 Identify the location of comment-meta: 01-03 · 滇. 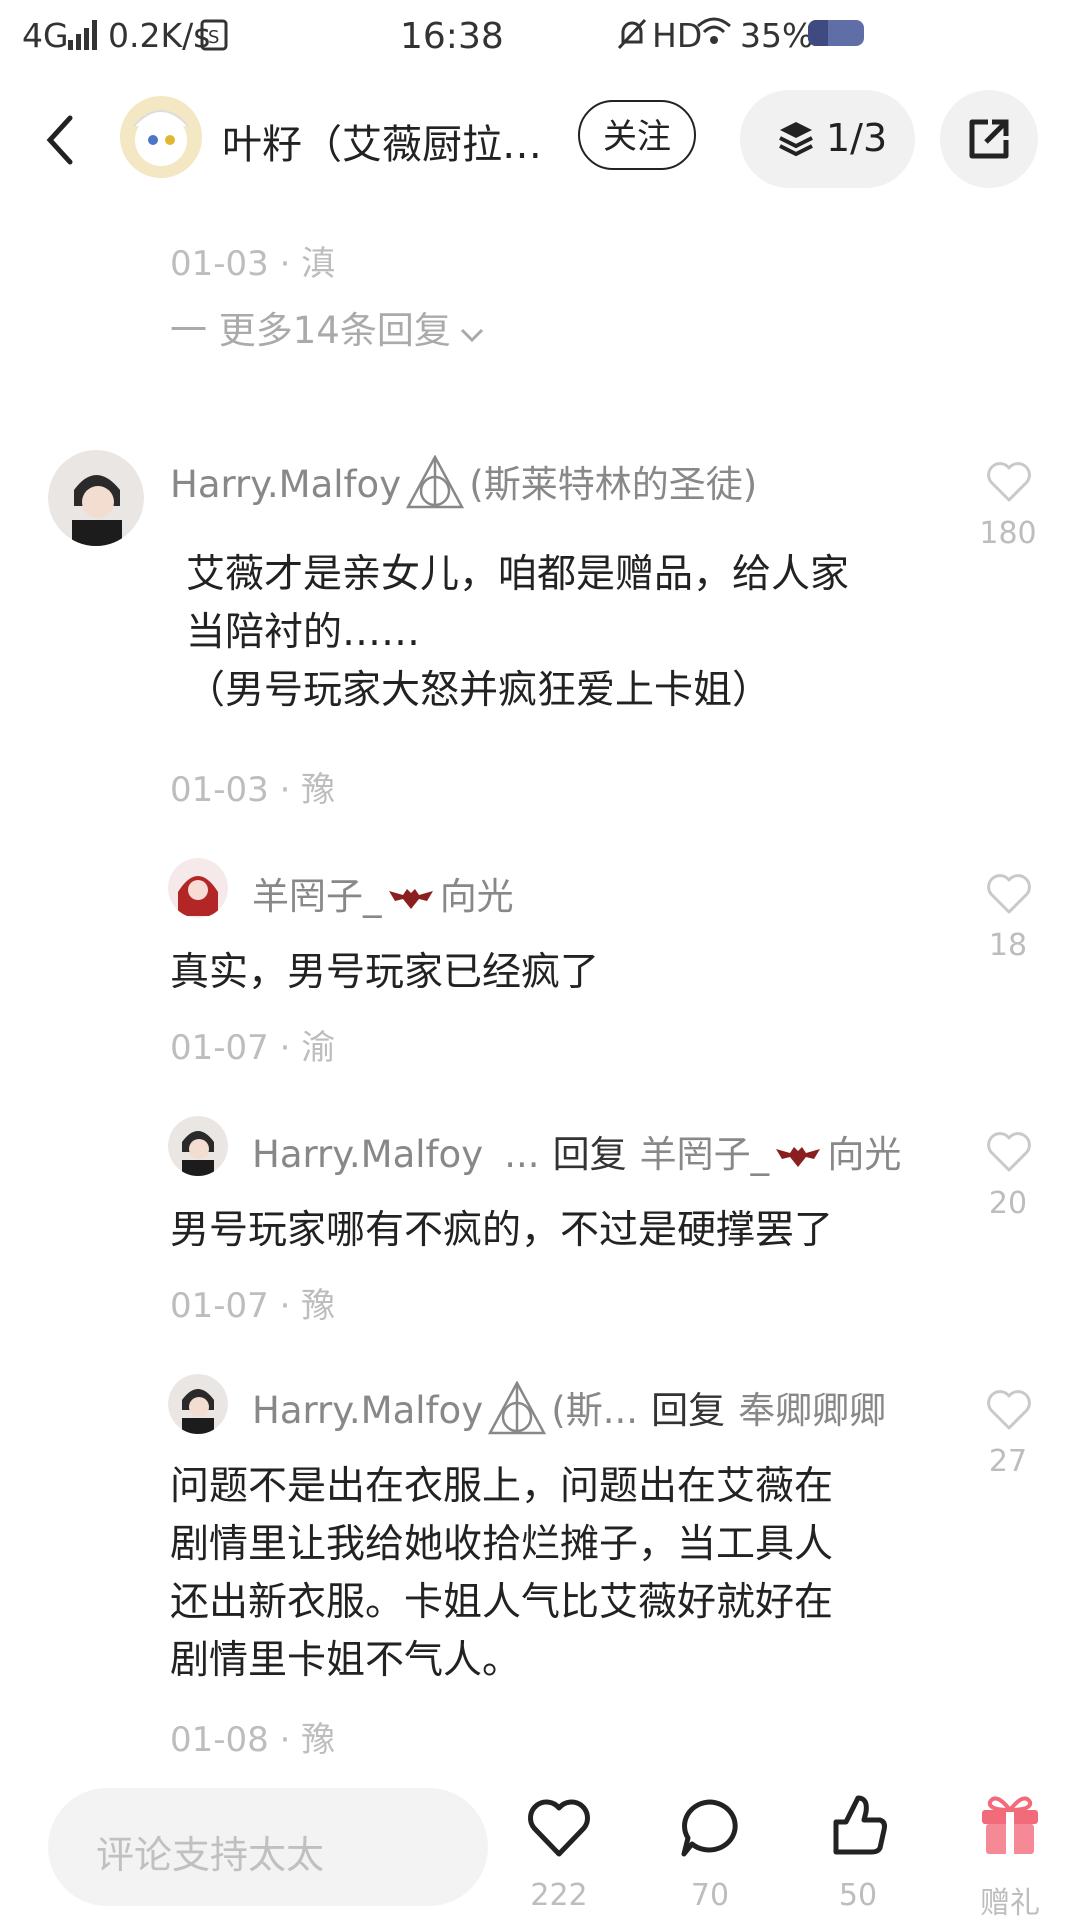
(253, 264).